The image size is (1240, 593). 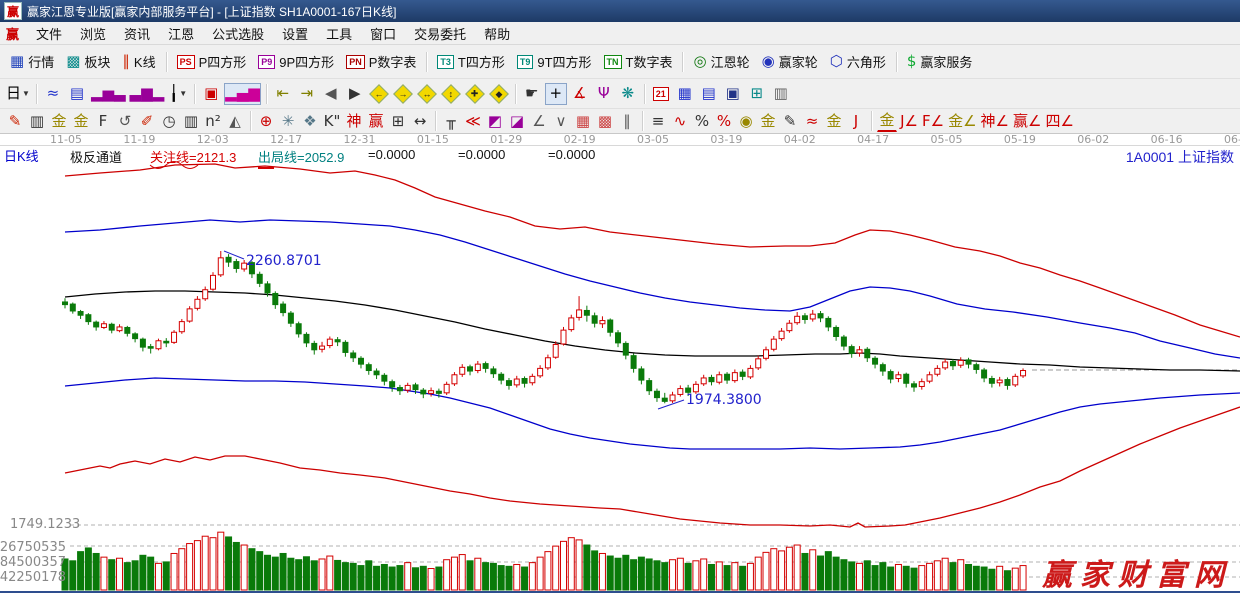 What do you see at coordinates (733, 94) in the screenshot?
I see `save-icon: ▣` at bounding box center [733, 94].